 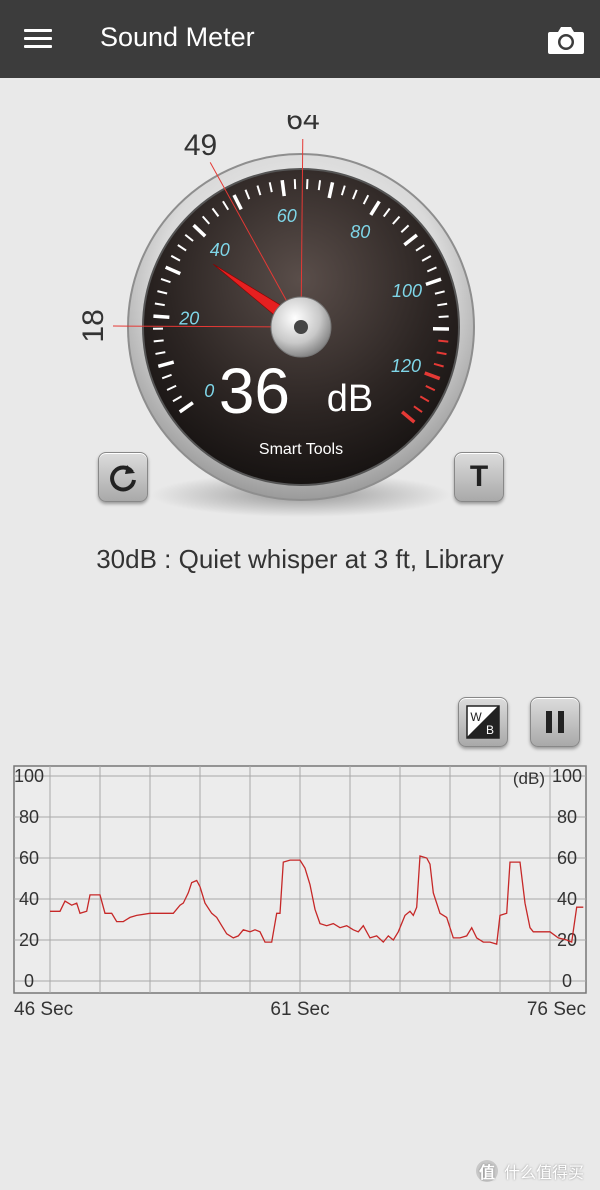 I want to click on camera-icon, so click(x=566, y=40).